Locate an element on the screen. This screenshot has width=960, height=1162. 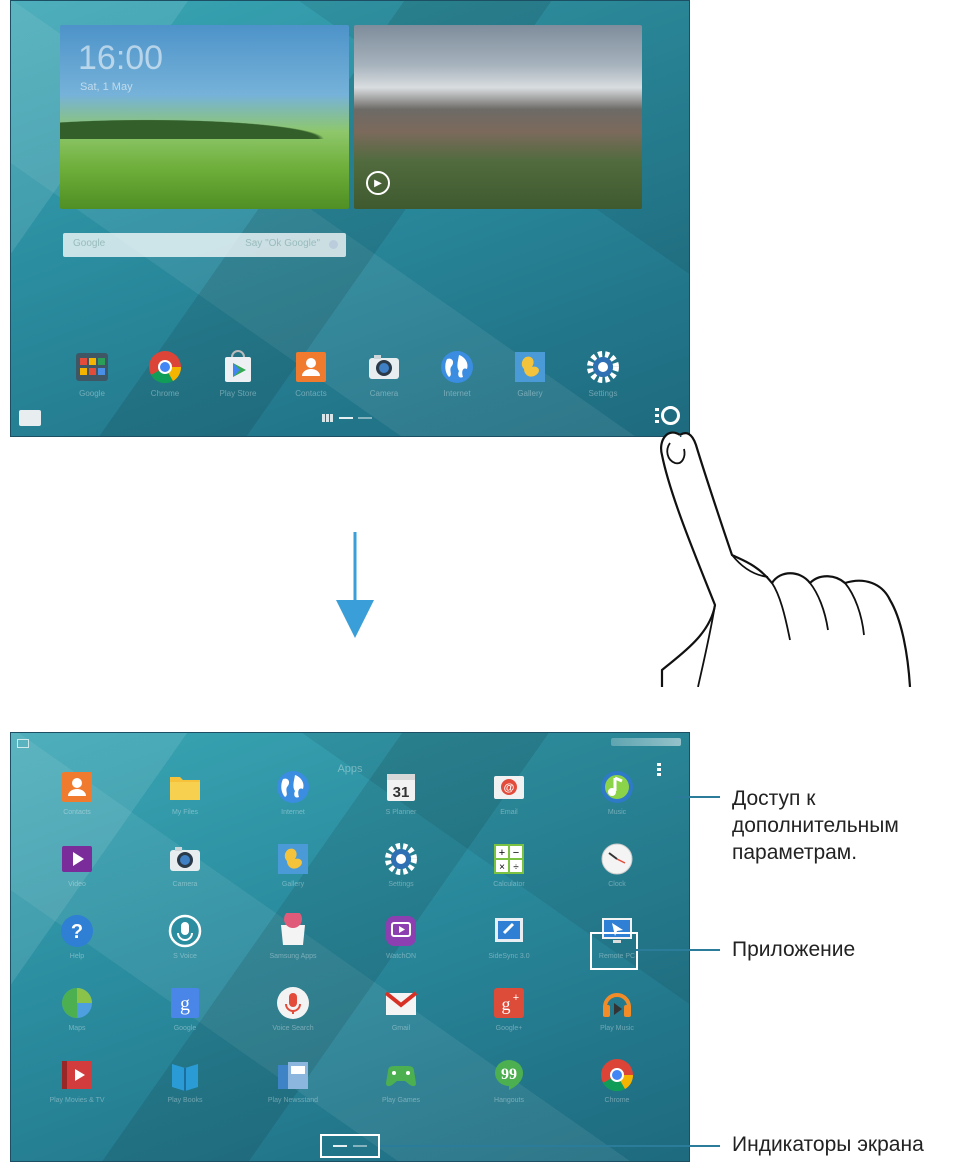
app-label: Contacts is located at coordinates (77, 812).